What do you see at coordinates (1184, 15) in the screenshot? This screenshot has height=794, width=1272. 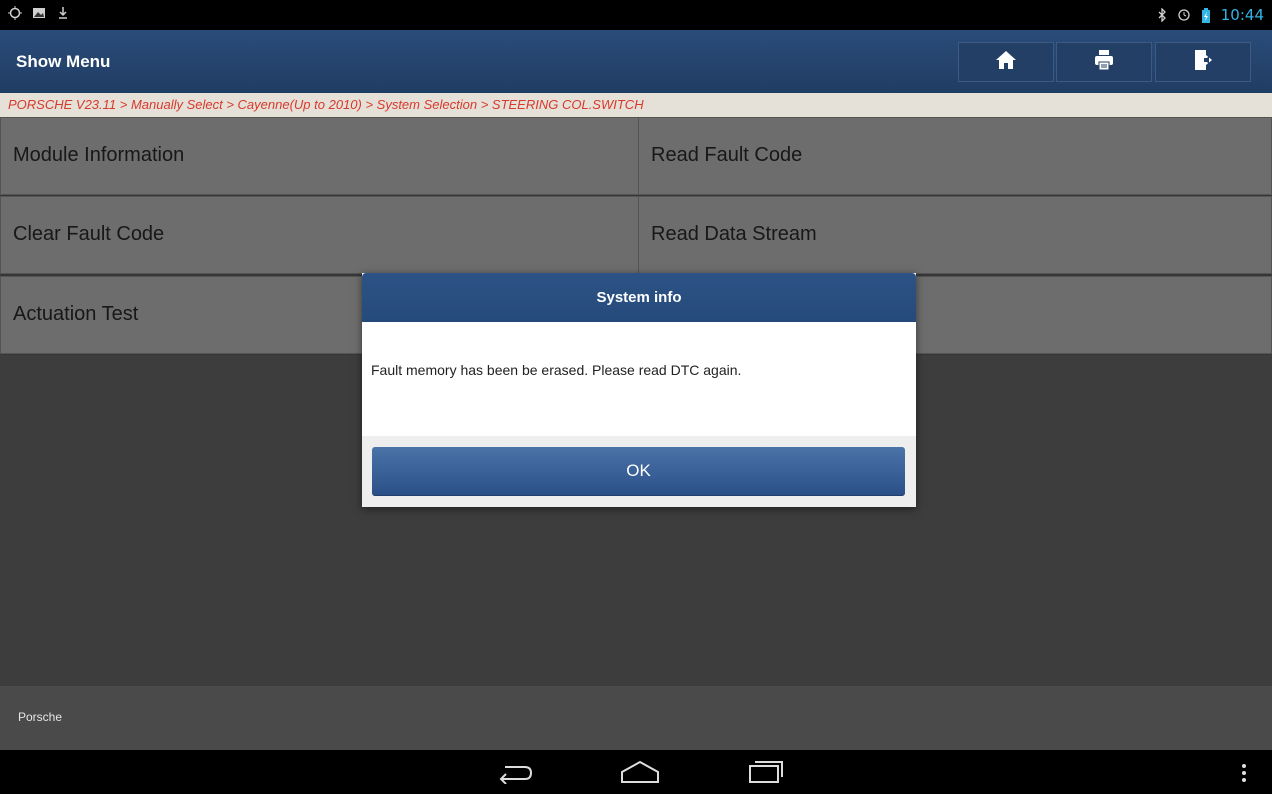 I see `alarm-icon` at bounding box center [1184, 15].